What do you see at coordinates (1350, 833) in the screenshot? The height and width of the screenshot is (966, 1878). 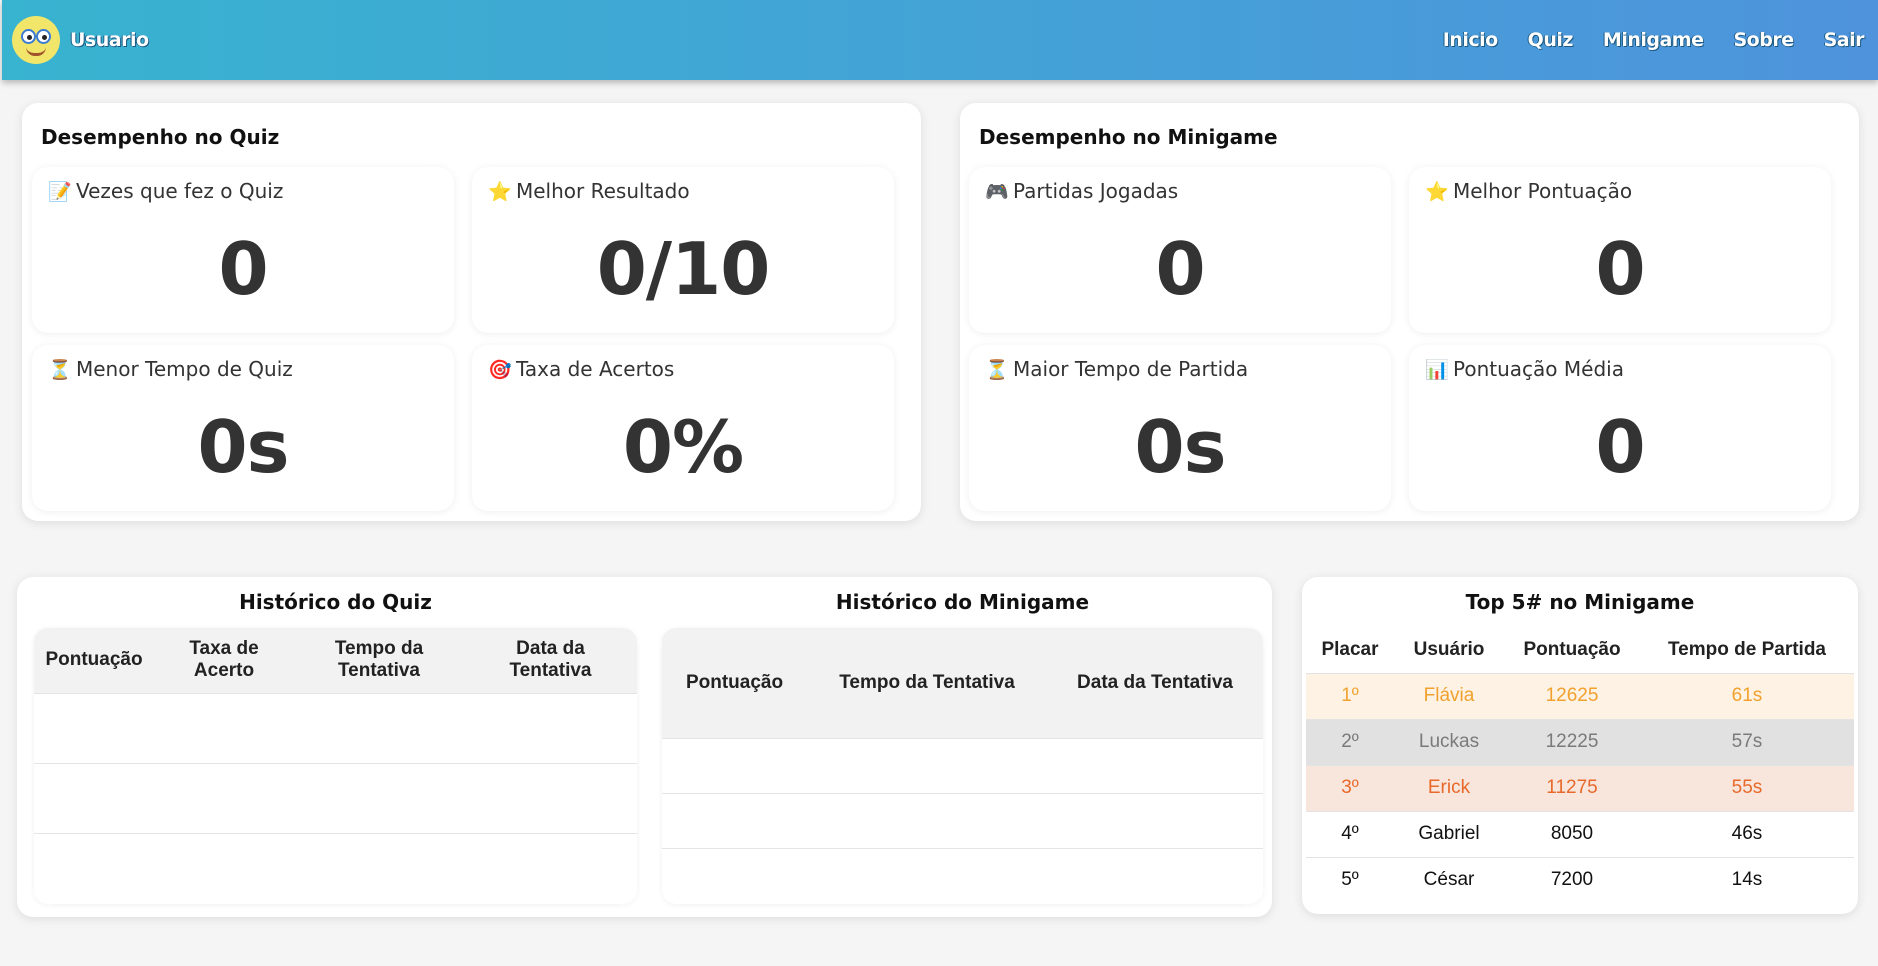 I see `rank-cell: 4º` at bounding box center [1350, 833].